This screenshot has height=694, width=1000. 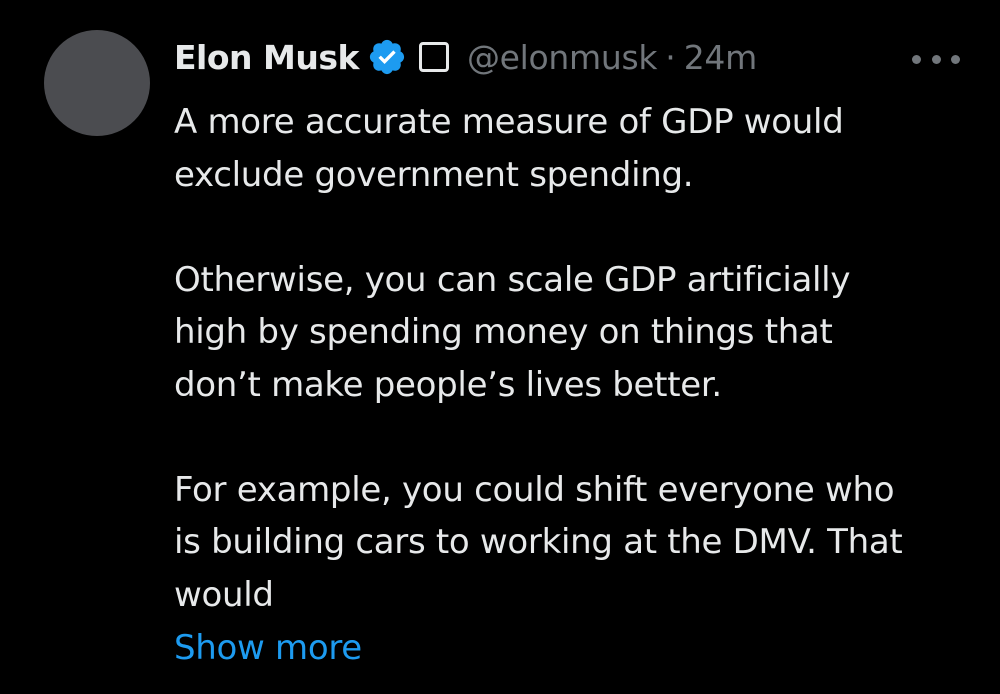 I want to click on more-horizontal-icon, so click(x=936, y=59).